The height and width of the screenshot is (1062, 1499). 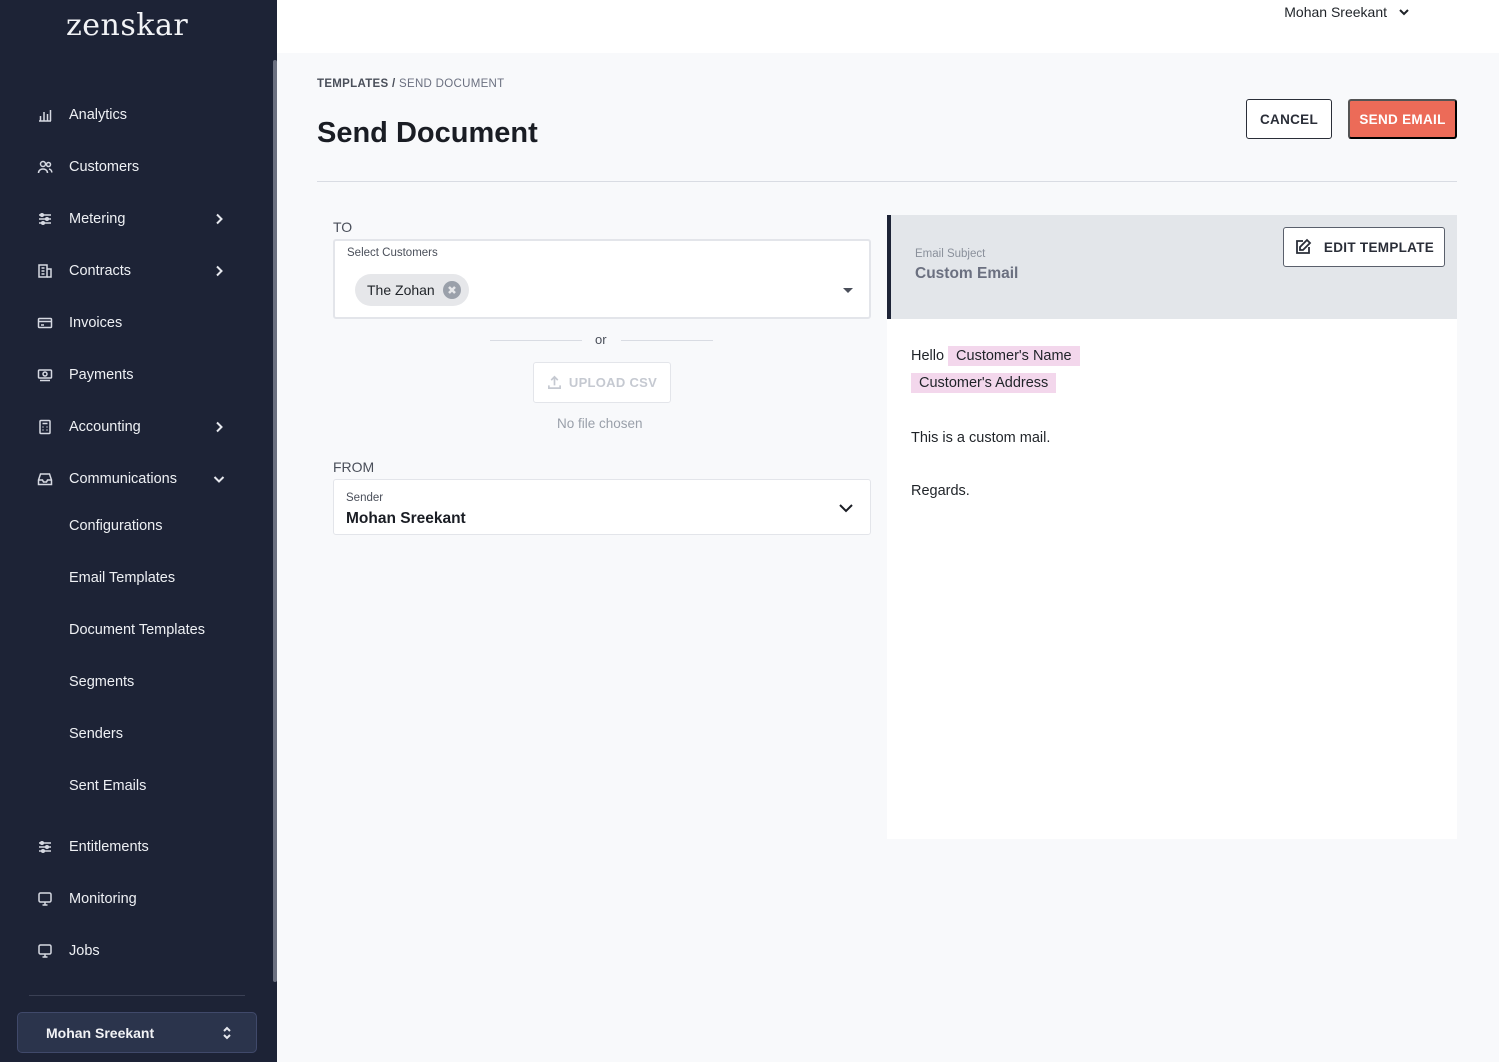 What do you see at coordinates (392, 253) in the screenshot?
I see `customer-select-label: Select Customers` at bounding box center [392, 253].